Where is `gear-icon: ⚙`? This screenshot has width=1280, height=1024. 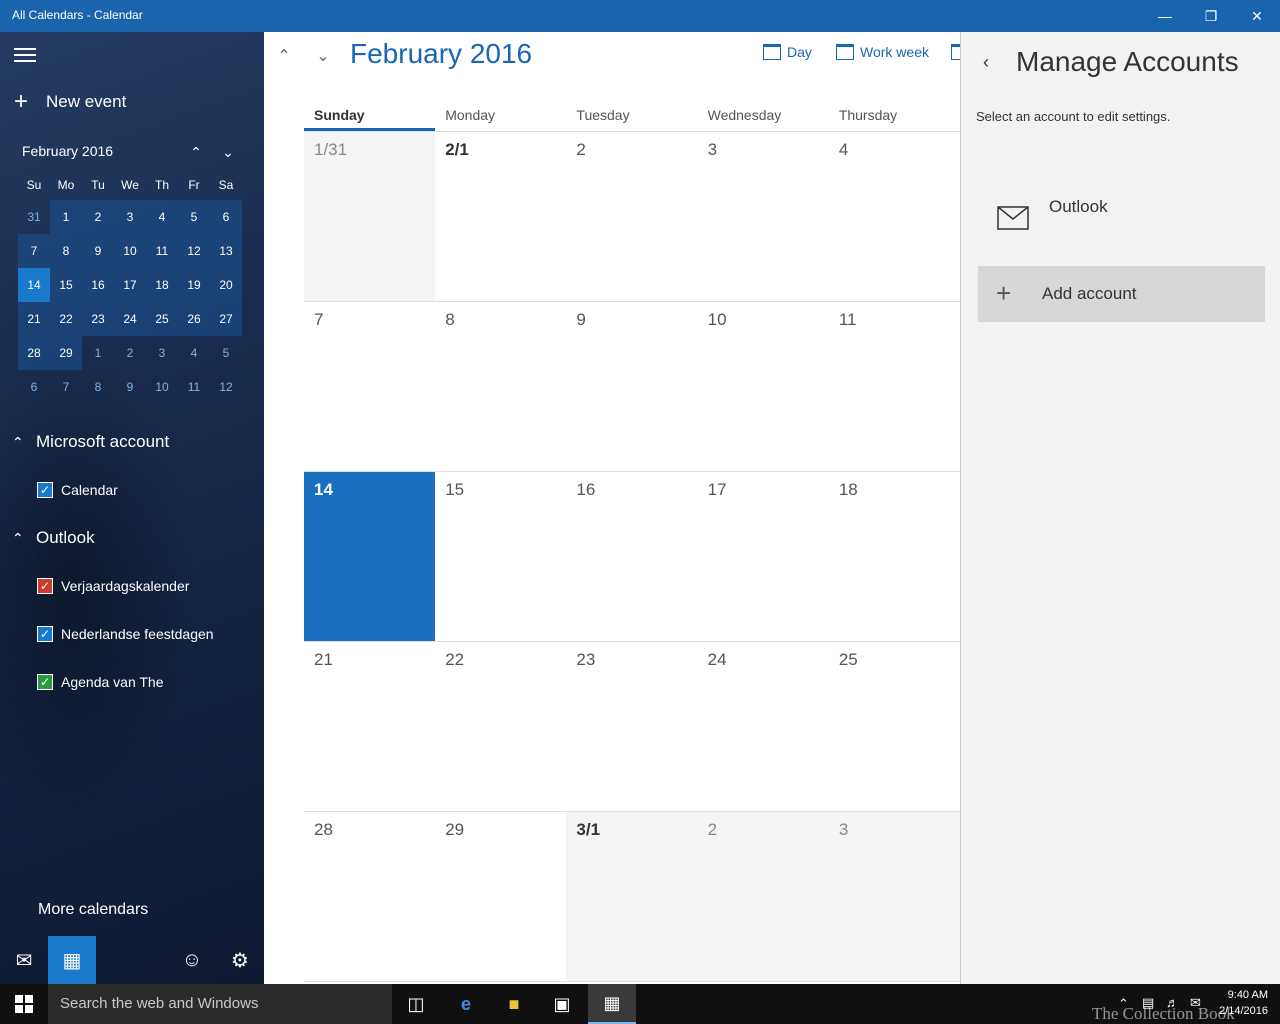
gear-icon: ⚙ is located at coordinates (240, 960).